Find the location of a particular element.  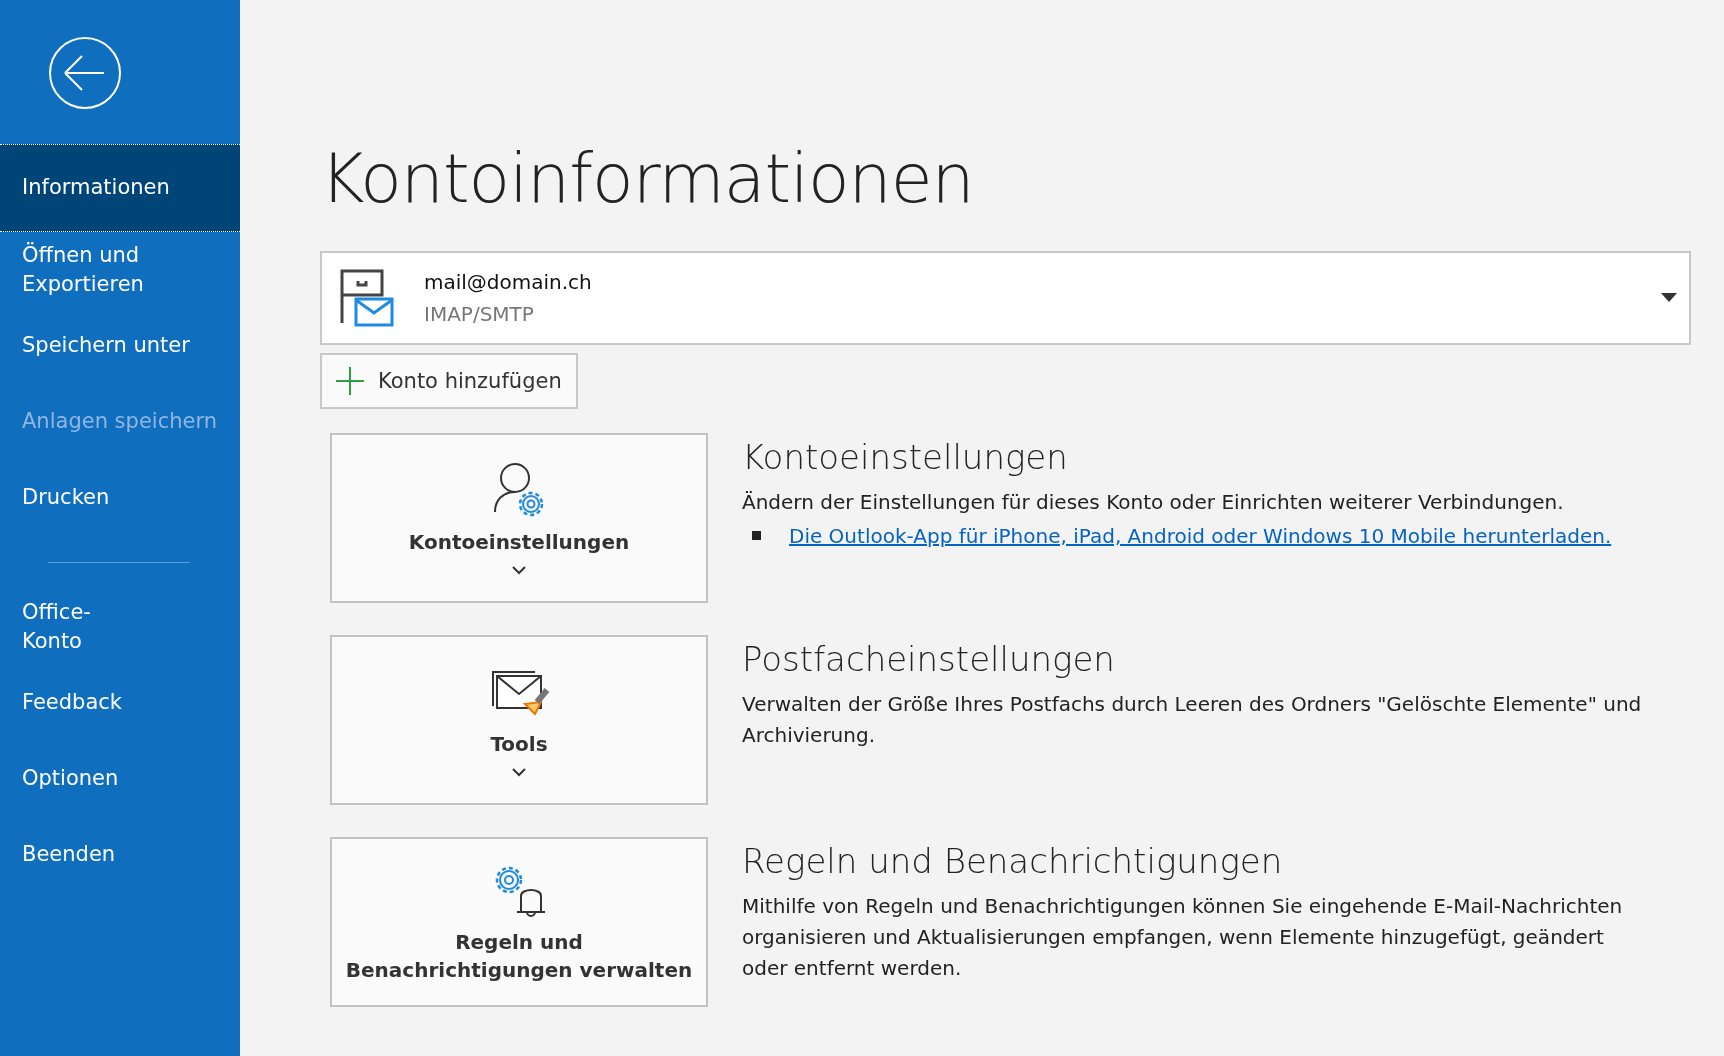

bullet-icon is located at coordinates (756, 536).